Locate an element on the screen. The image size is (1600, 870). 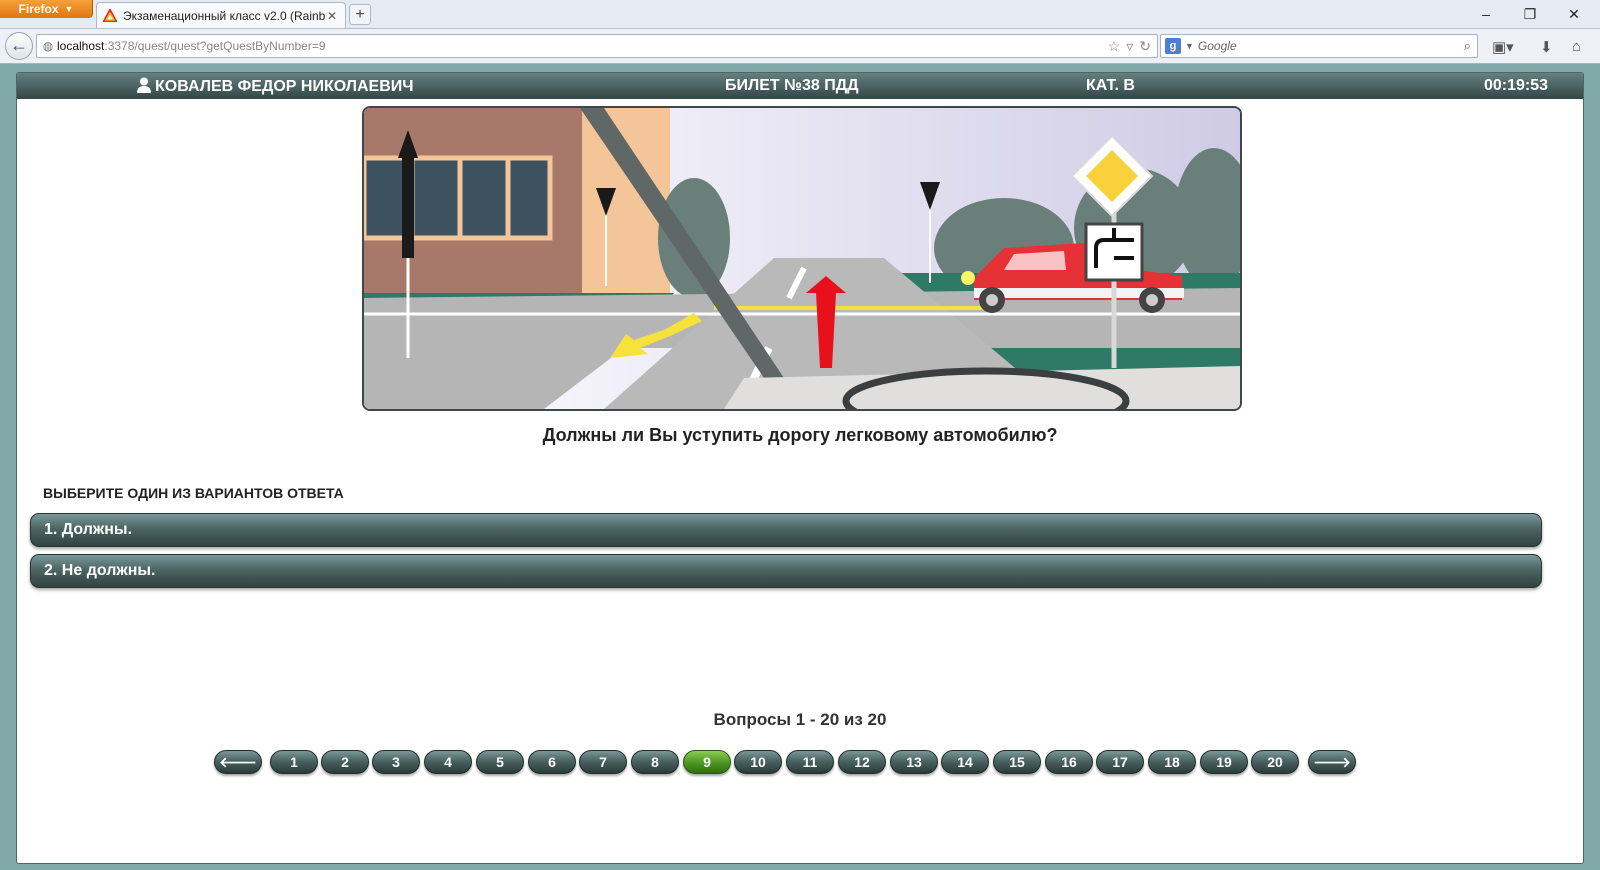
page-button-18: 18 is located at coordinates (1172, 762).